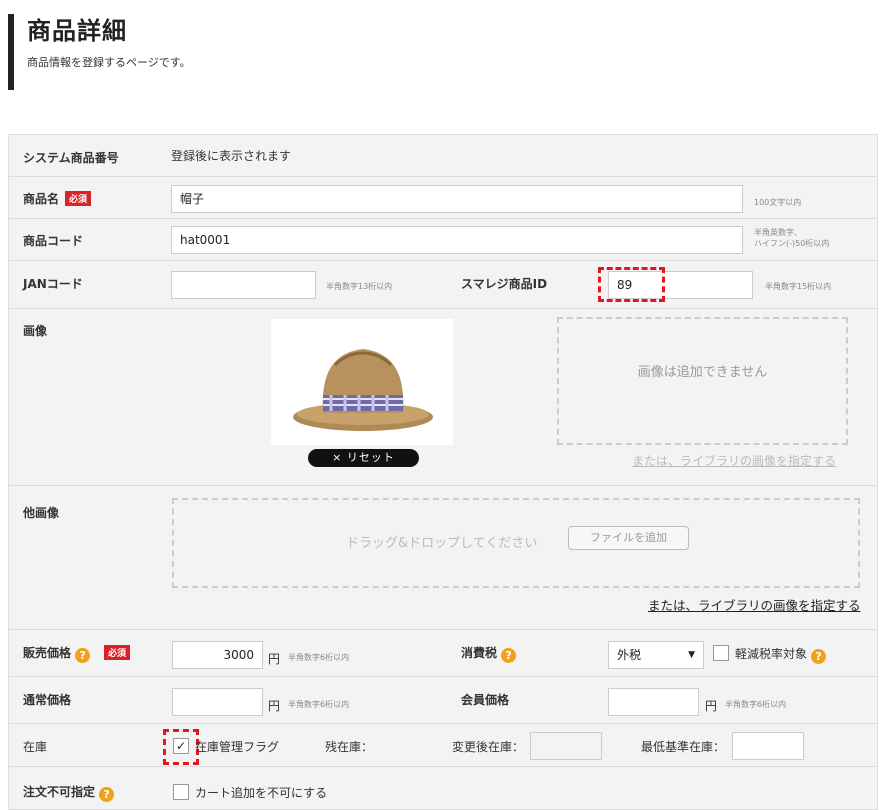  Describe the element at coordinates (237, 747) in the screenshot. I see `stock-manage-label: 在庫管理フラグ` at that location.